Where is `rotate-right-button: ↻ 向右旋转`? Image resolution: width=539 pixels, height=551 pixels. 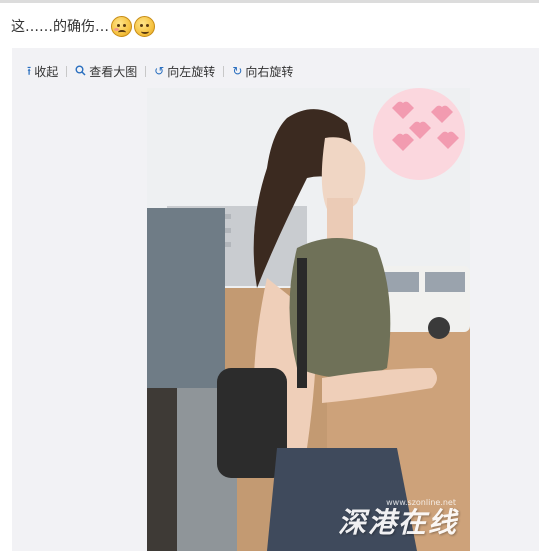 rotate-right-button: ↻ 向右旋转 is located at coordinates (262, 71).